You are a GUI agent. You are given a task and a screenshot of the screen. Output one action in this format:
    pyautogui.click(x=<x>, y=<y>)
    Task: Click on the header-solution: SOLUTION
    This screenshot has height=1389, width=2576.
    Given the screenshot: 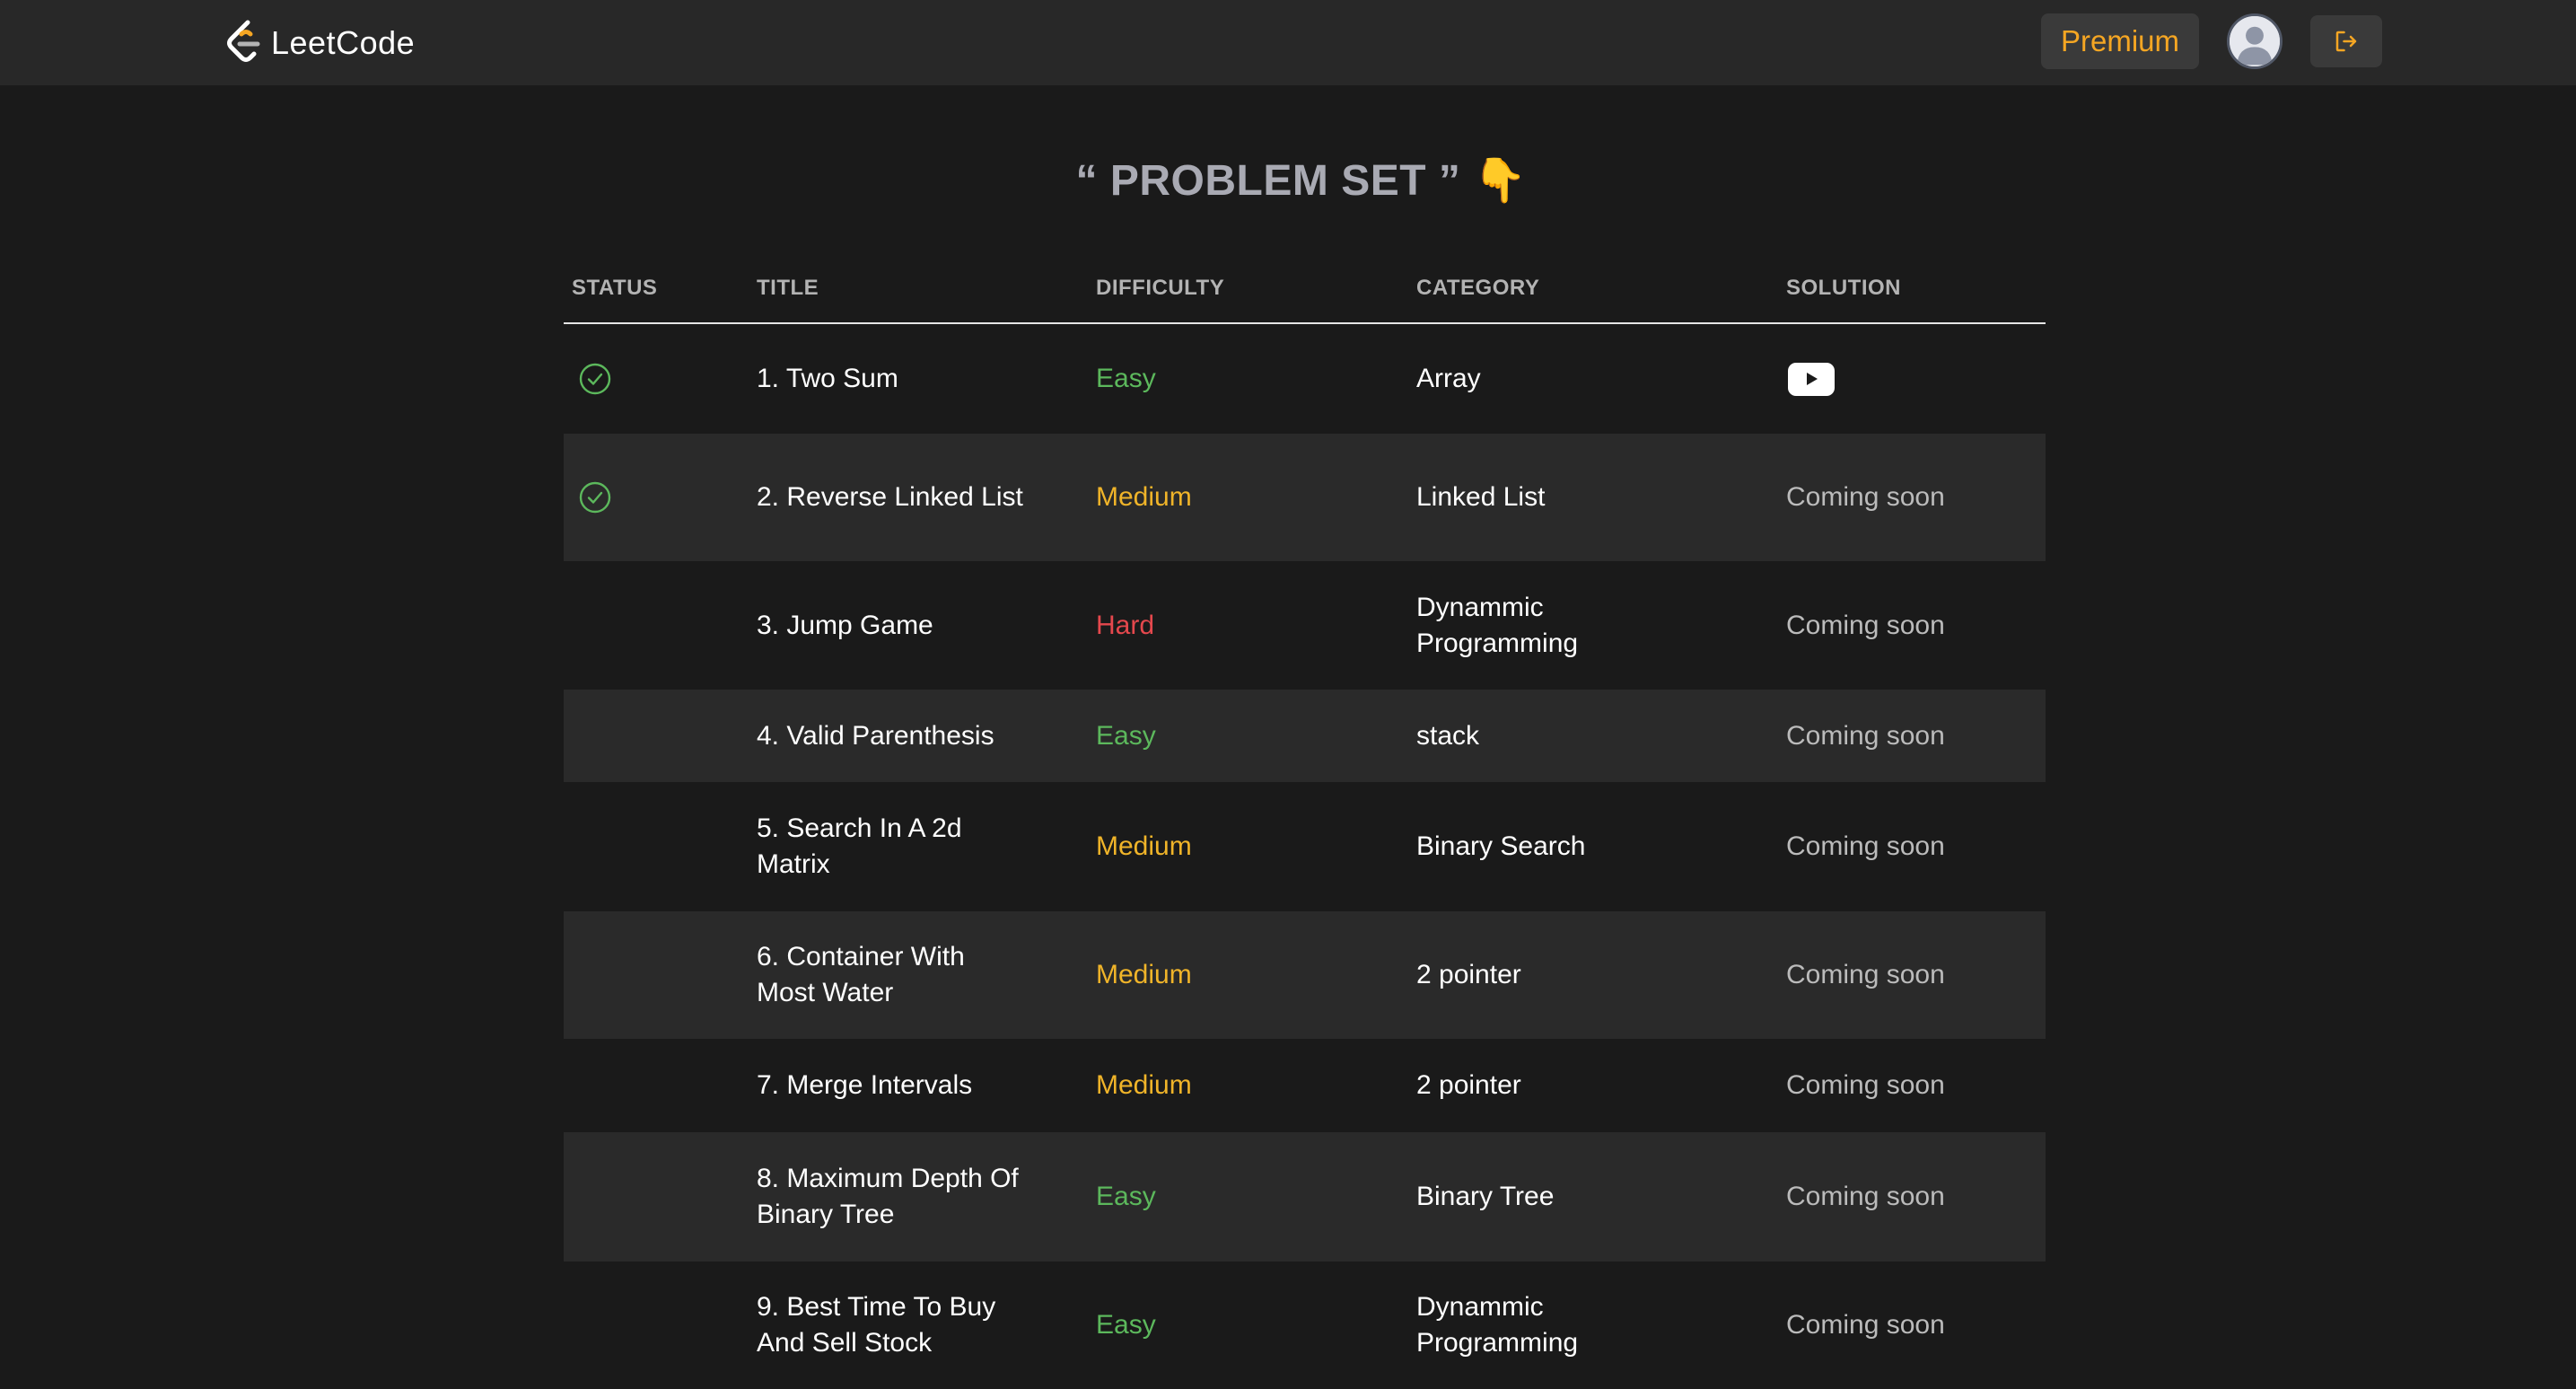 What is the action you would take?
    pyautogui.click(x=1843, y=288)
    